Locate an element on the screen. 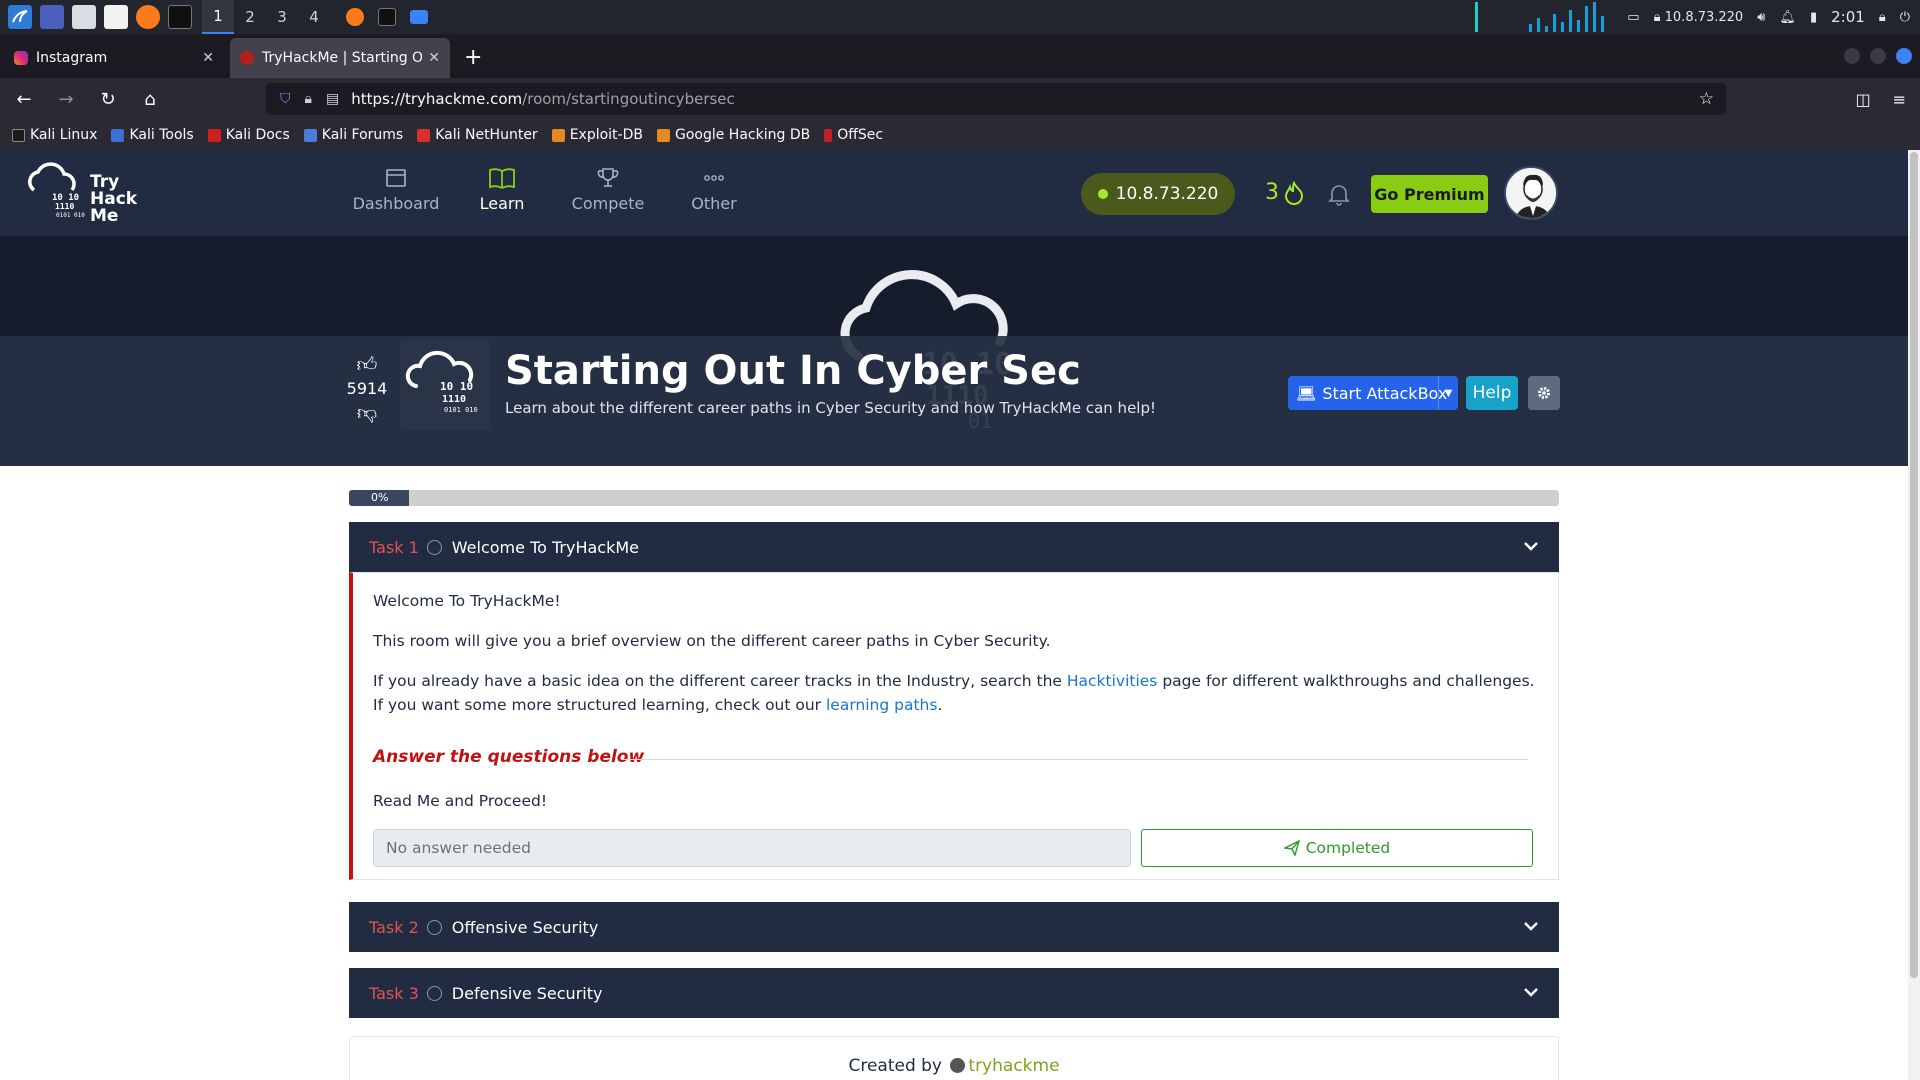 The image size is (1920, 1080). gear-icon is located at coordinates (1544, 393).